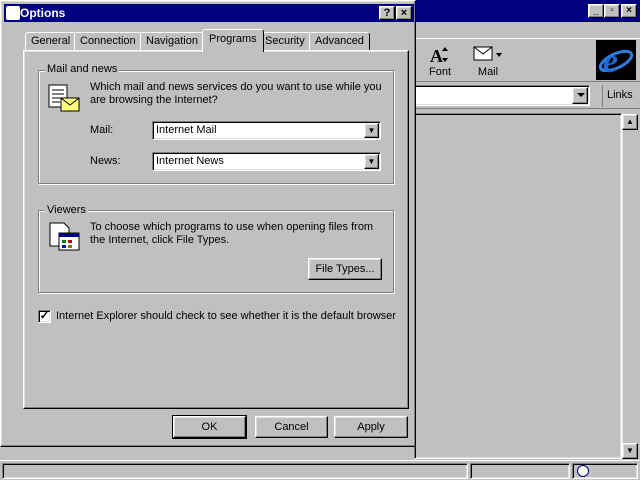 The height and width of the screenshot is (480, 640). I want to click on viewers-group-title: Viewers, so click(66, 210).